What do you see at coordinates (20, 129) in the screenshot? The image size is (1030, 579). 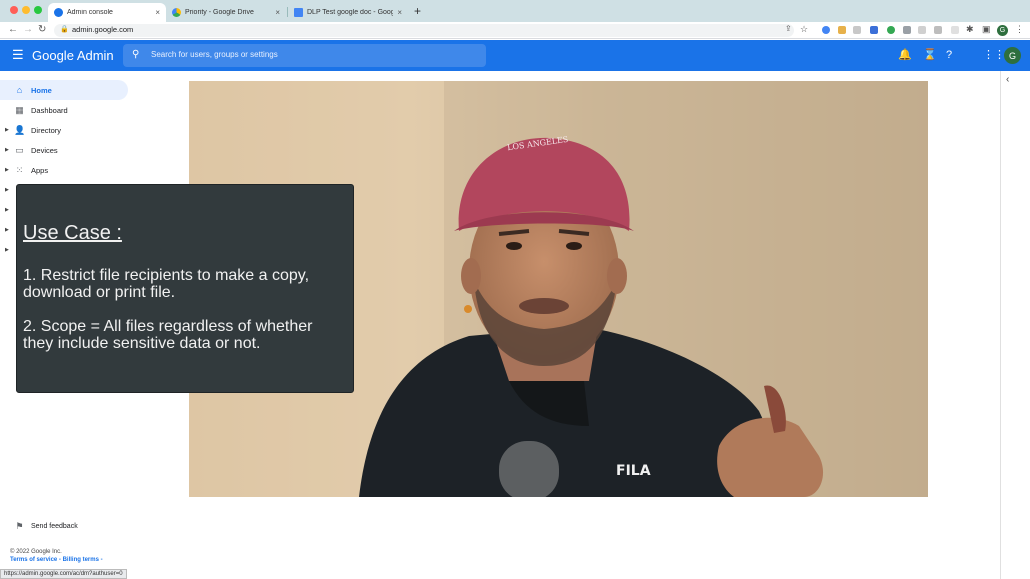 I see `person-icon: 👤` at bounding box center [20, 129].